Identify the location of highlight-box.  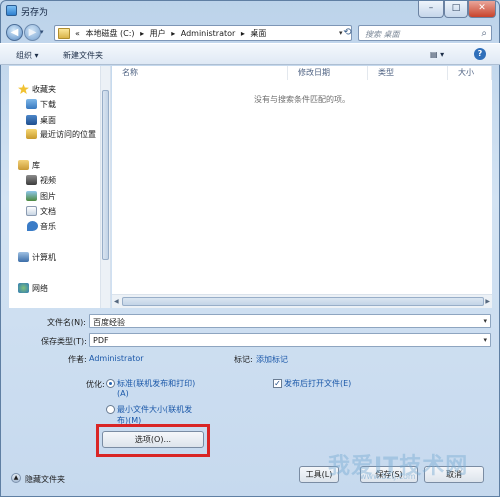
(153, 440).